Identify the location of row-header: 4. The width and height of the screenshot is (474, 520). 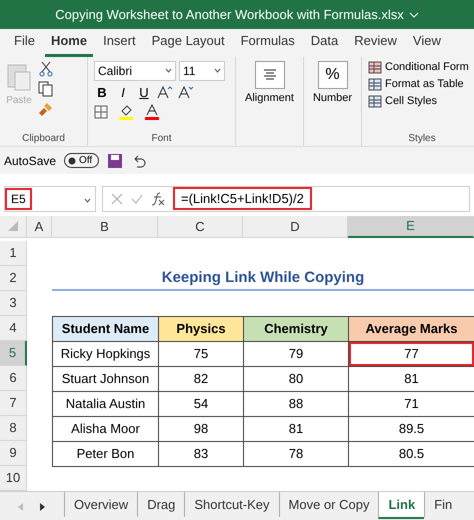
(13, 328).